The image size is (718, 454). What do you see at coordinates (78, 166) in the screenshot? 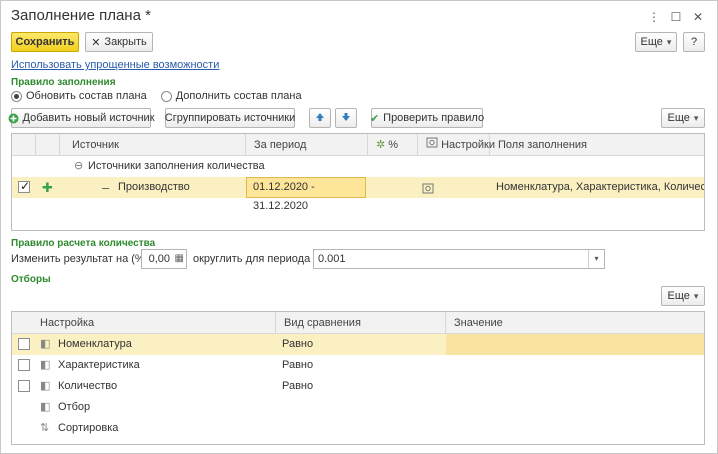
I see `collapse-icon: ⊖` at bounding box center [78, 166].